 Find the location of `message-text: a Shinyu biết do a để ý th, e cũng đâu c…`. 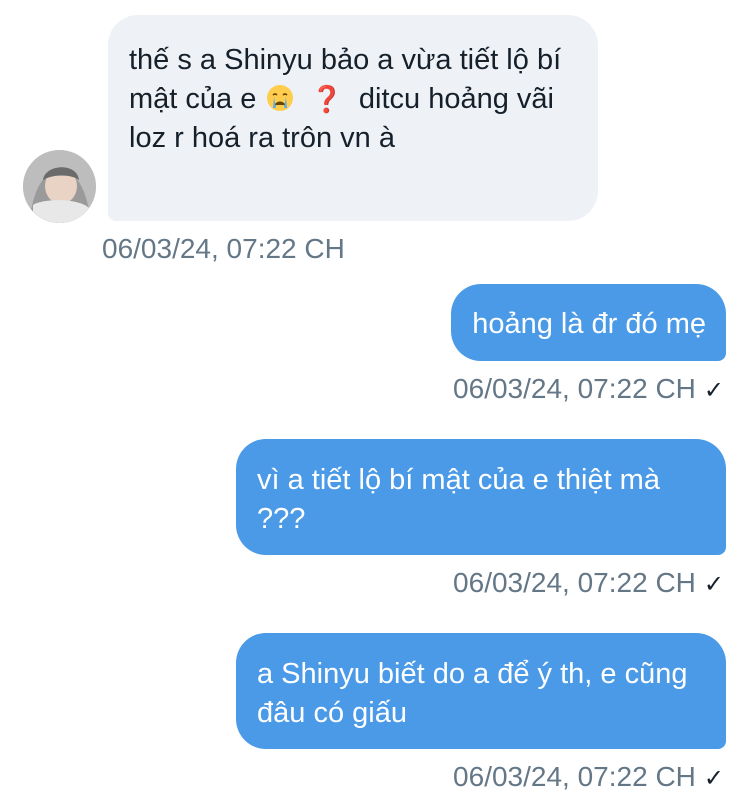

message-text: a Shinyu biết do a để ý th, e cũng đâu c… is located at coordinates (472, 693).